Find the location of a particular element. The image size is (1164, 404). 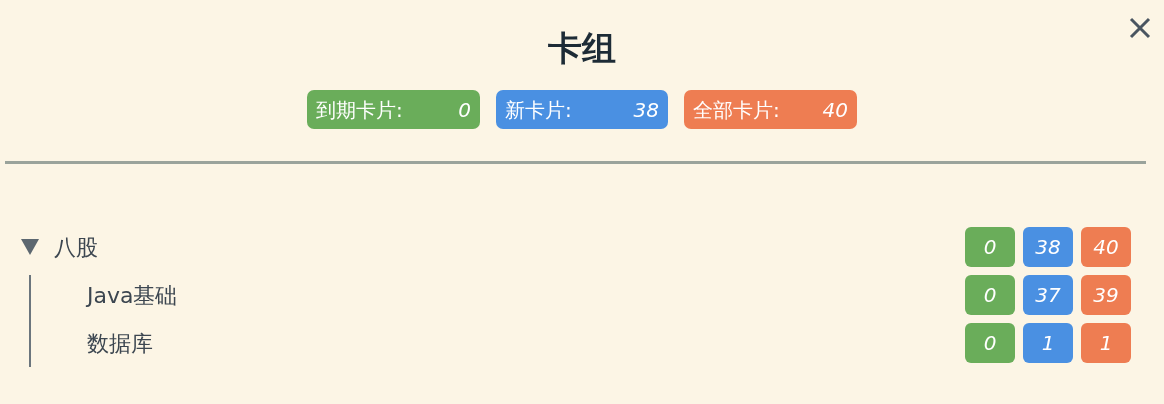

deck-name: Java基础 is located at coordinates (132, 295).